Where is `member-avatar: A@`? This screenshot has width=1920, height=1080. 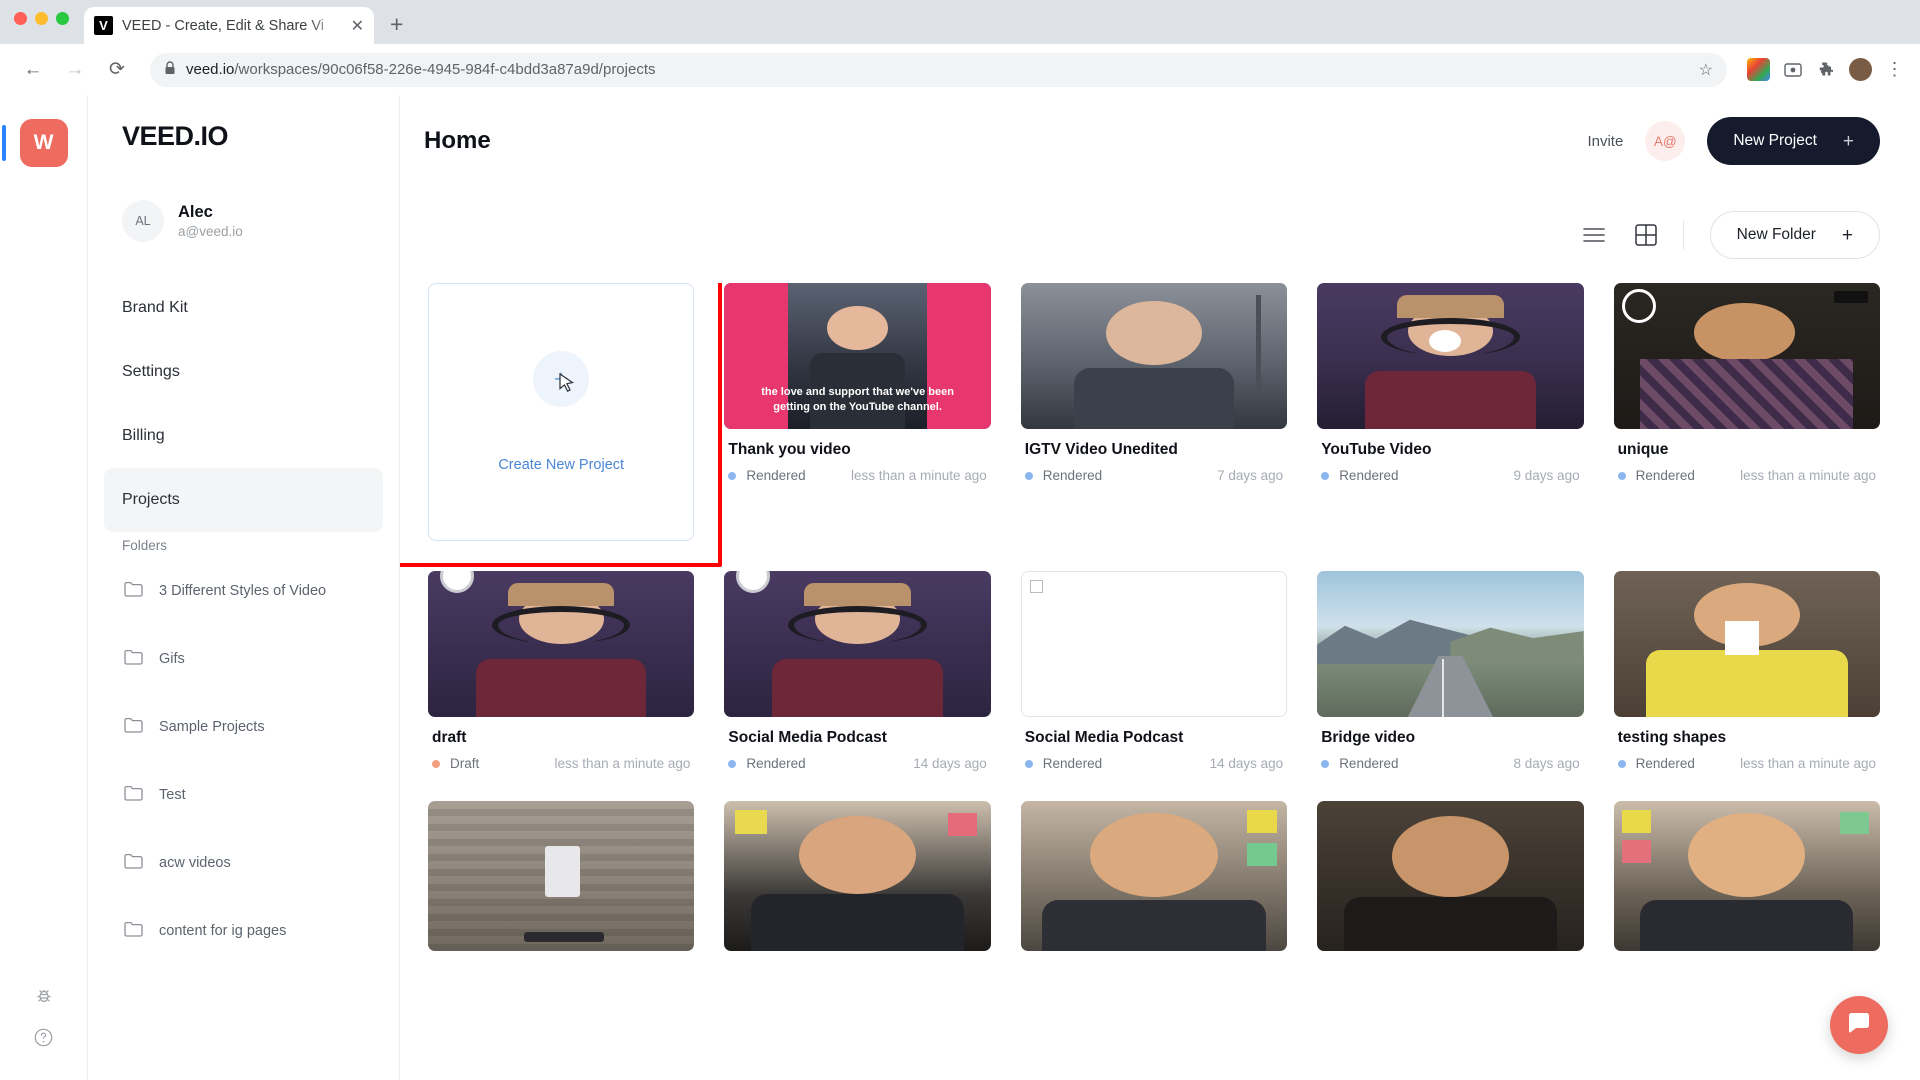
member-avatar: A@ is located at coordinates (1665, 141).